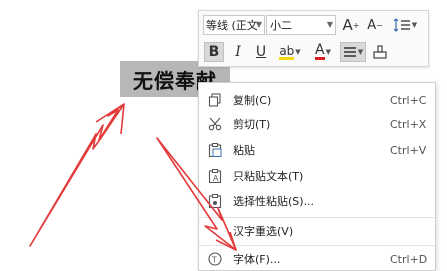  I want to click on grow-font-label: A, so click(347, 25).